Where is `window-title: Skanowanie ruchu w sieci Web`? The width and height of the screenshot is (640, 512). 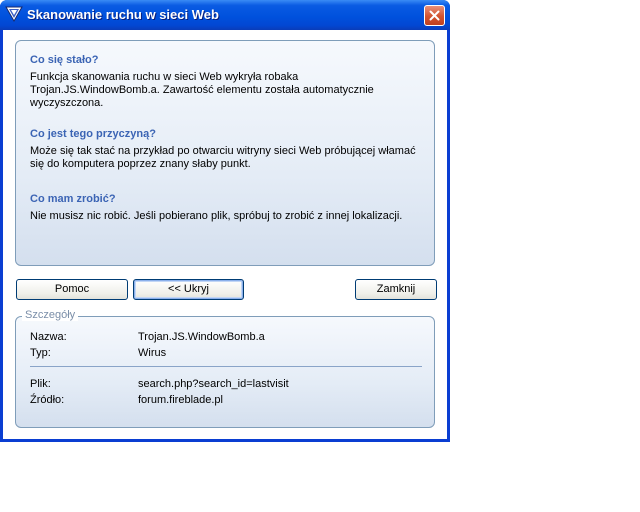 window-title: Skanowanie ruchu w sieci Web is located at coordinates (123, 14).